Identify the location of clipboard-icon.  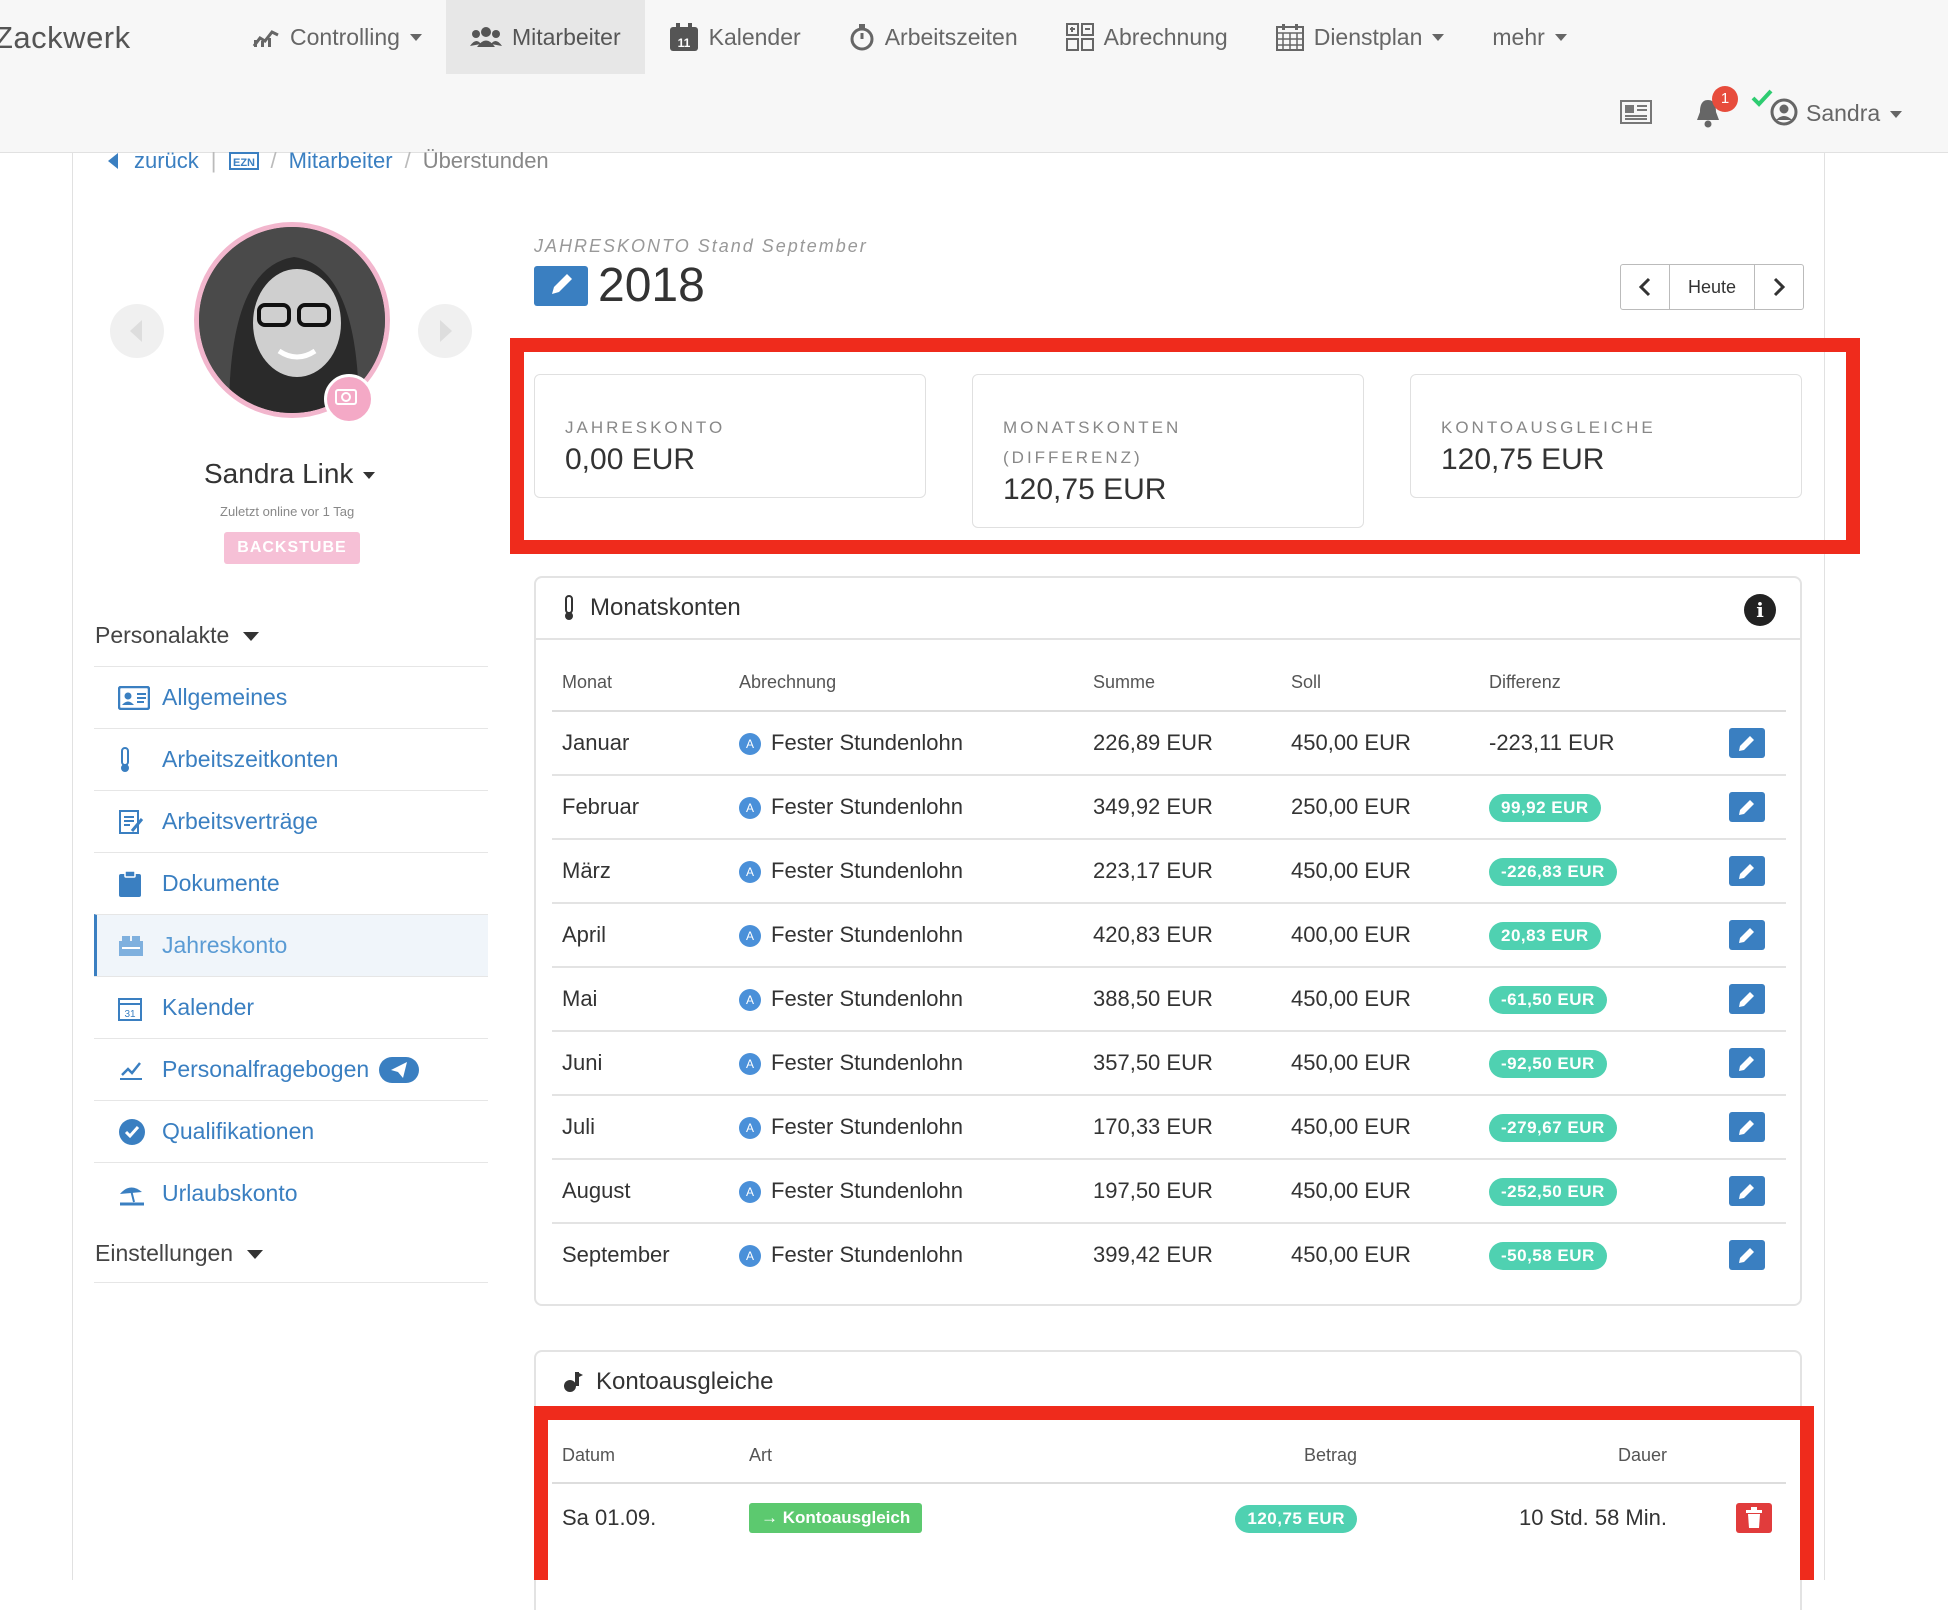
(130, 883).